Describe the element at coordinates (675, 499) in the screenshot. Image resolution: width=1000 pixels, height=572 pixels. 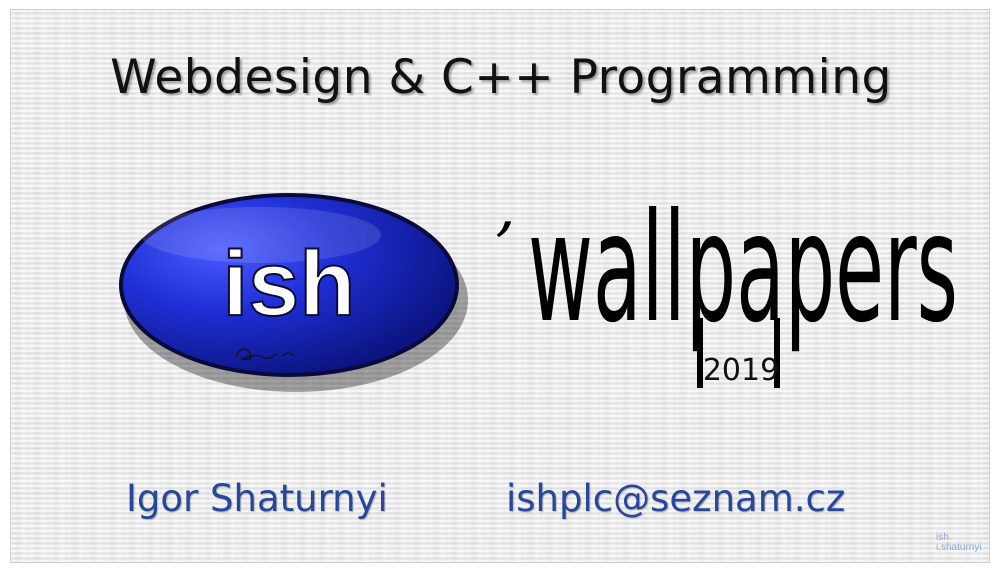
I see `author-email: ishplc@seznam.cz` at that location.